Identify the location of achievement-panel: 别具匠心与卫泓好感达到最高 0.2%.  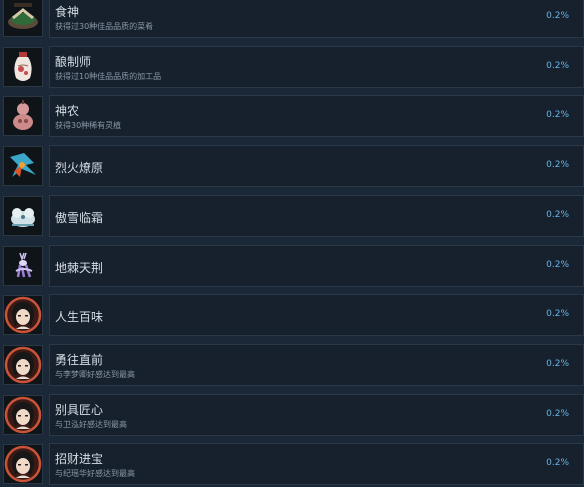
(316, 414).